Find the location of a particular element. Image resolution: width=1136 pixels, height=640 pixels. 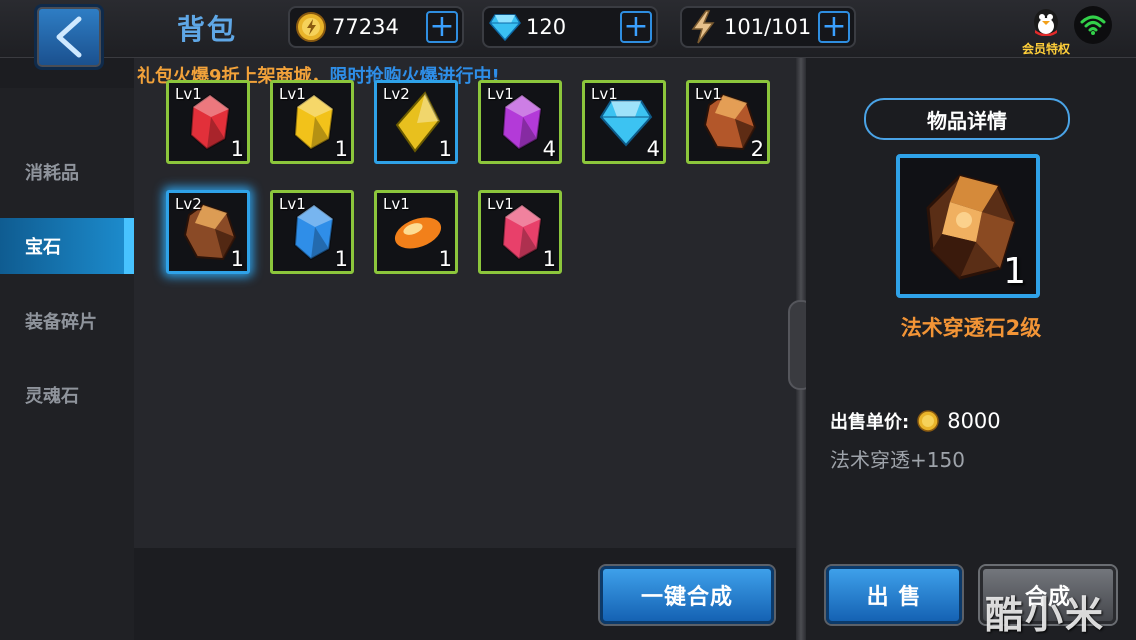

slot-count: 2 is located at coordinates (757, 149).